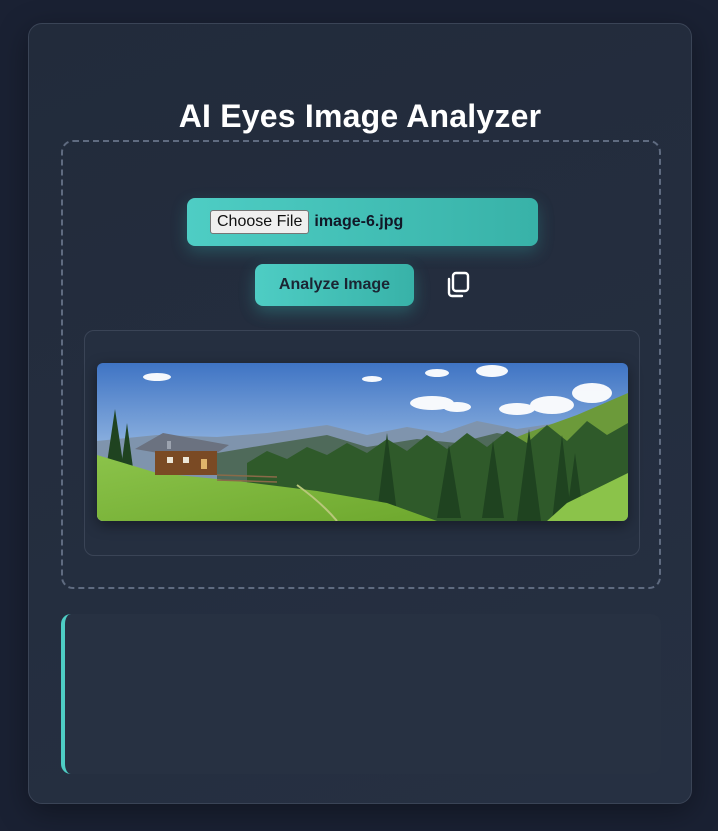 The height and width of the screenshot is (831, 718). I want to click on choose-file-button: Choose File, so click(260, 222).